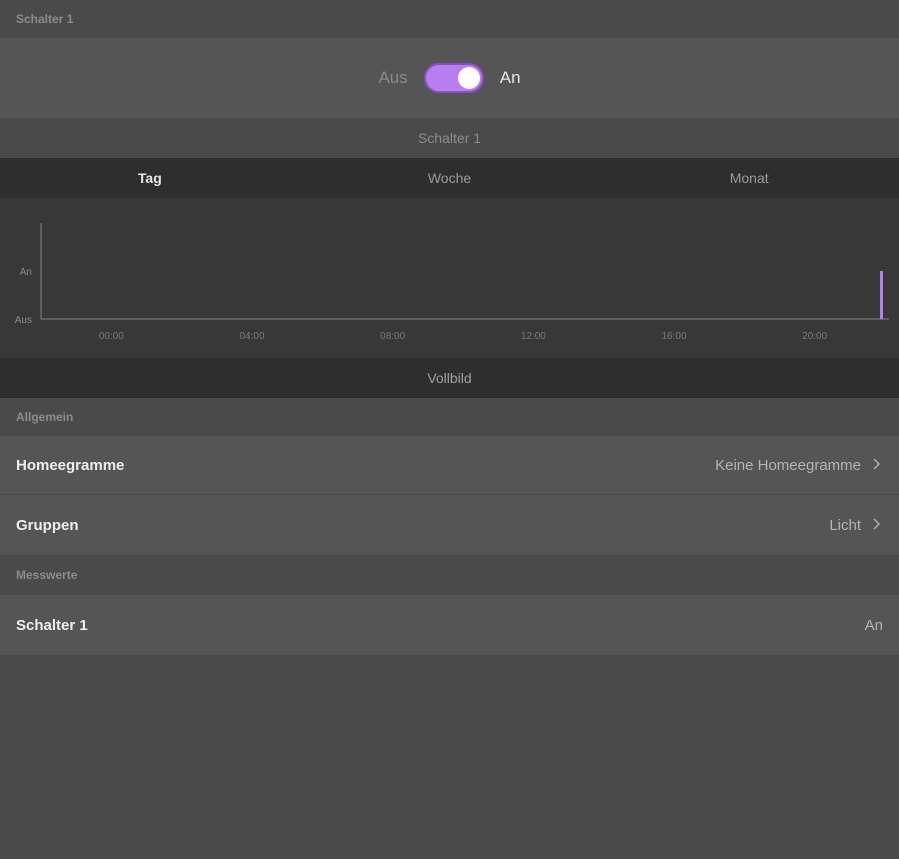  What do you see at coordinates (449, 575) in the screenshot?
I see `measurements-section-header: Messwerte` at bounding box center [449, 575].